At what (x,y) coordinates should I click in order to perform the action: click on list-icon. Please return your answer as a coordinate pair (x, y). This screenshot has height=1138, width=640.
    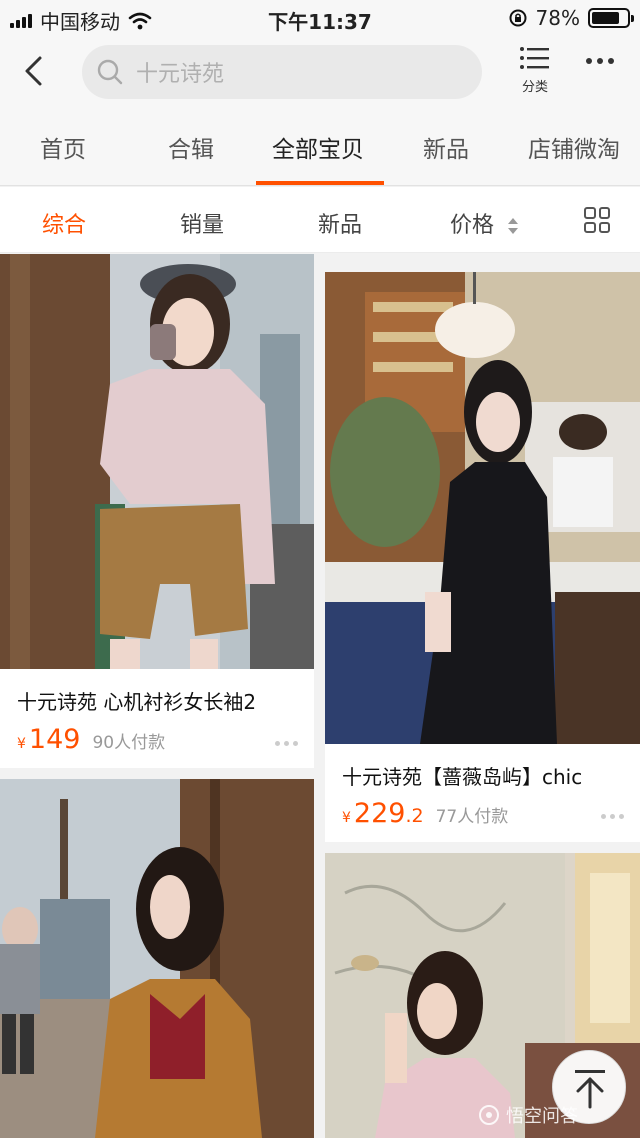
    Looking at the image, I should click on (534, 58).